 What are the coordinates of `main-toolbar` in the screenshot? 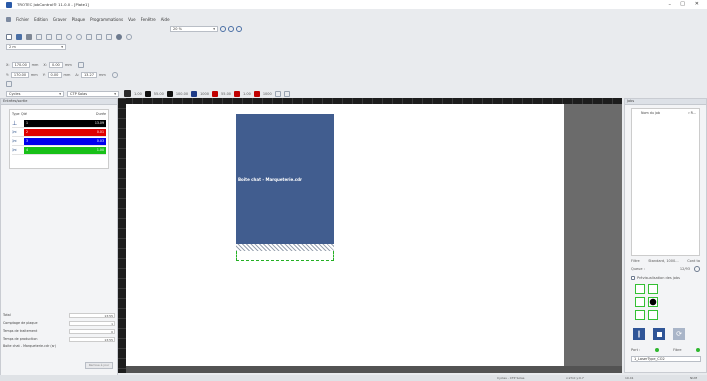 It's located at (69, 37).